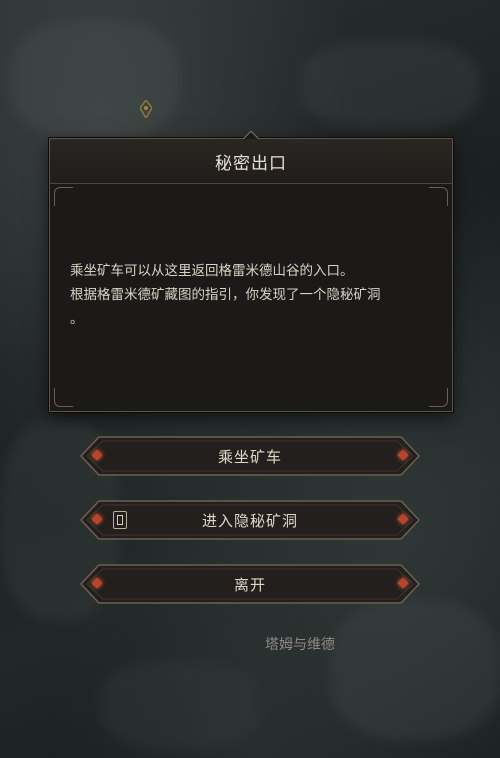 Image resolution: width=500 pixels, height=758 pixels. Describe the element at coordinates (225, 295) in the screenshot. I see `dialog-text-line: 根据格雷米德矿藏图的指引，你发现了一个隐秘矿洞` at that location.